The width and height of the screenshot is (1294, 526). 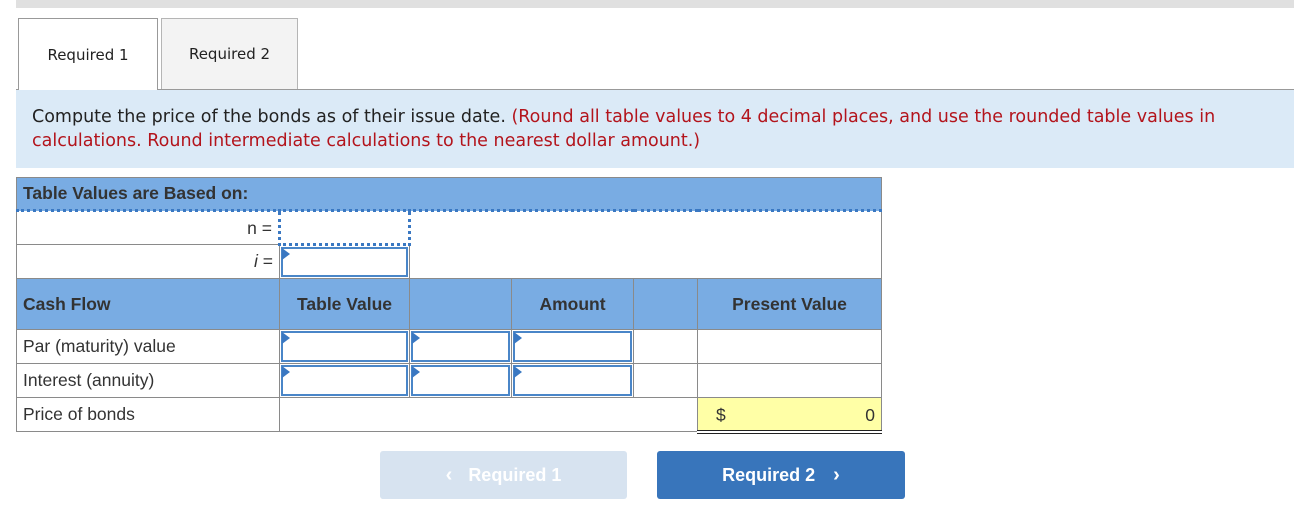 What do you see at coordinates (789, 346) in the screenshot?
I see `par-present-value` at bounding box center [789, 346].